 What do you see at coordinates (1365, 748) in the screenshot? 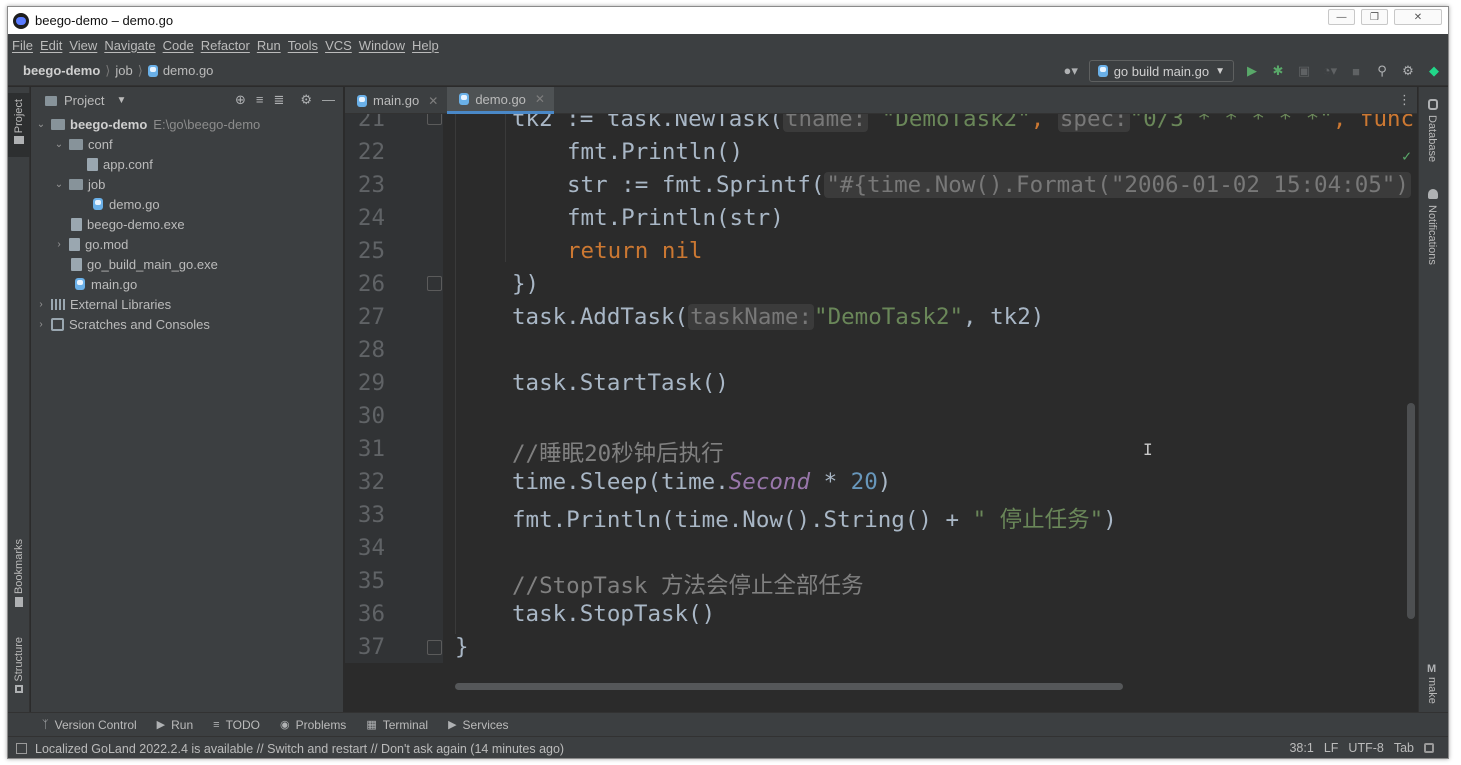
I see `file-encoding: UTF-8` at bounding box center [1365, 748].